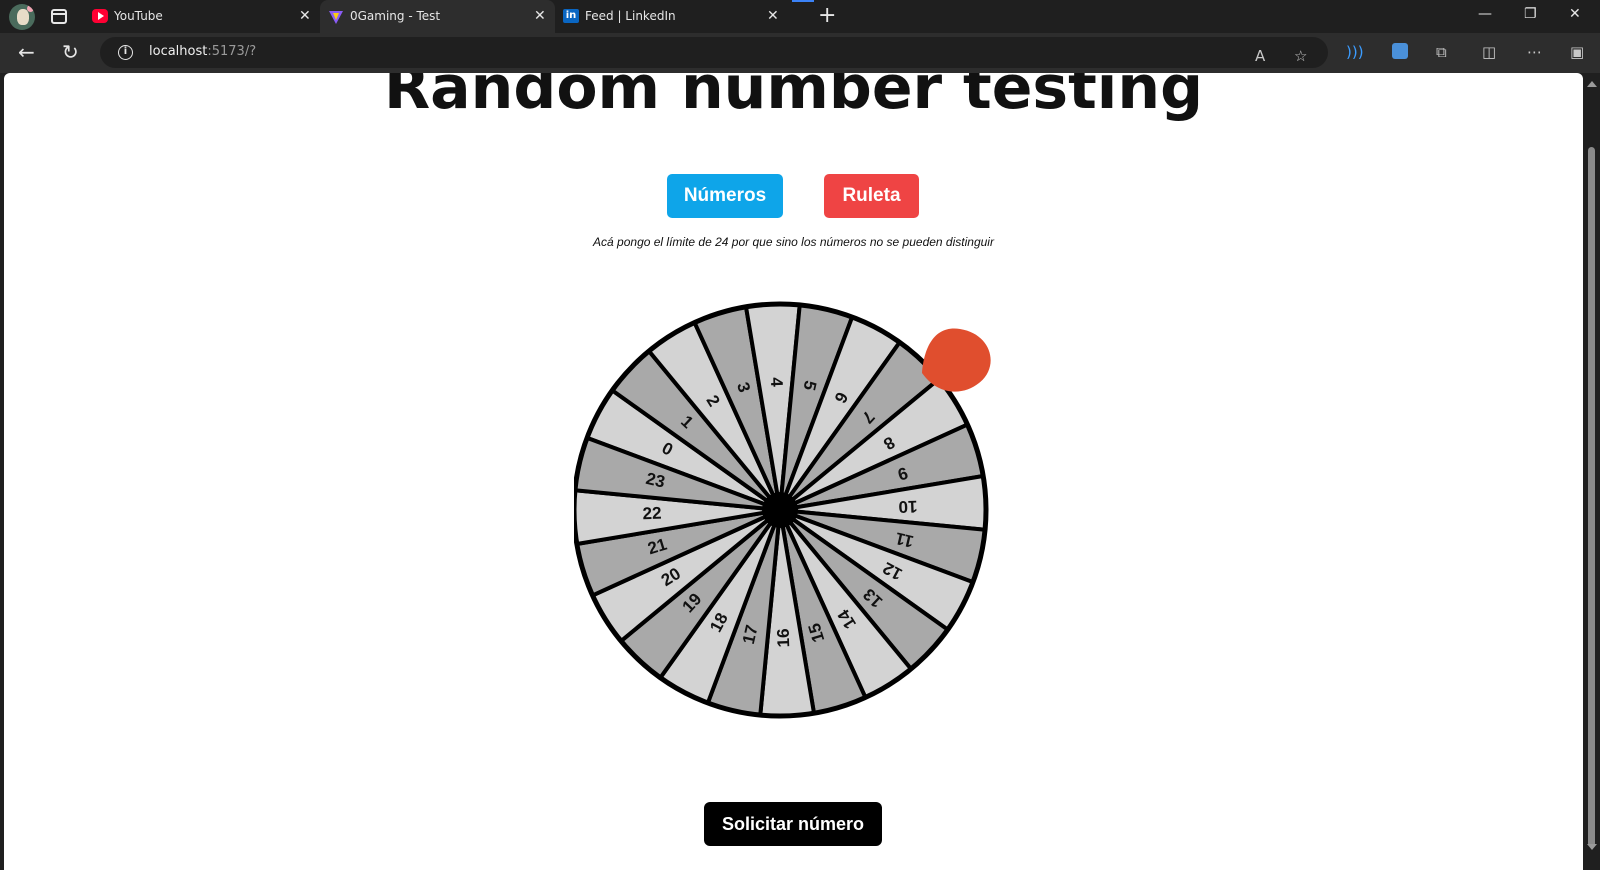 This screenshot has height=870, width=1600. I want to click on back-icon: ←, so click(26, 52).